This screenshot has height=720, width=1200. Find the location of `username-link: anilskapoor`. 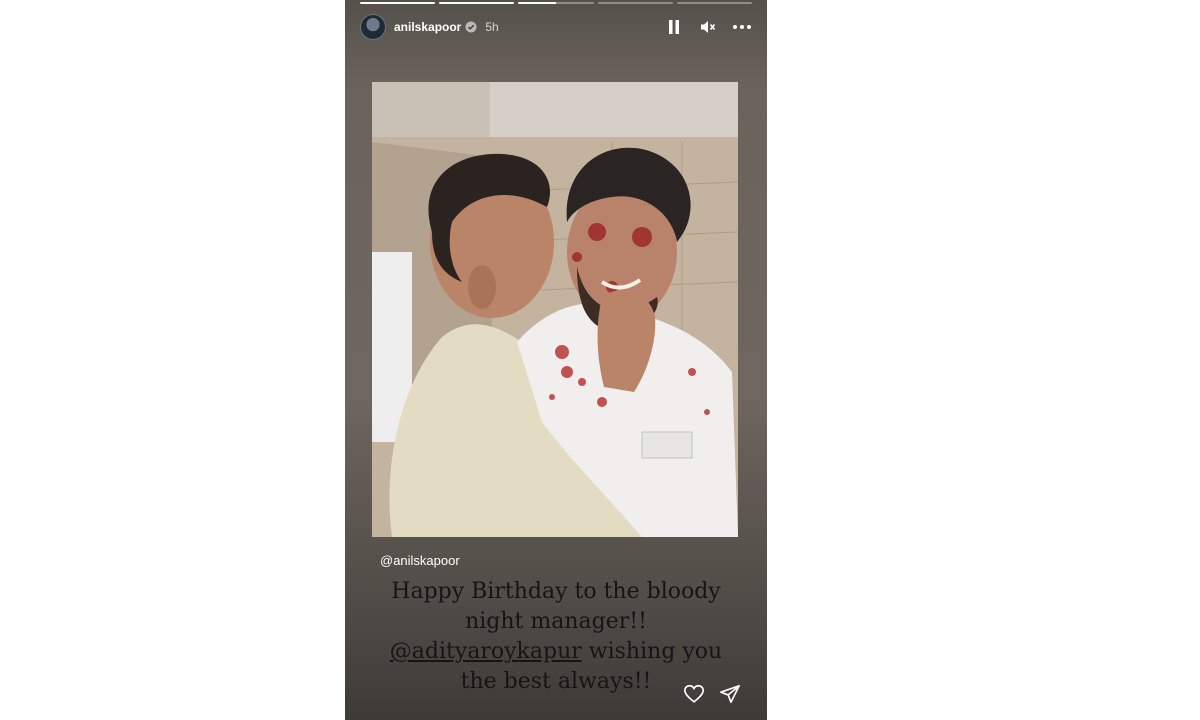

username-link: anilskapoor is located at coordinates (427, 27).